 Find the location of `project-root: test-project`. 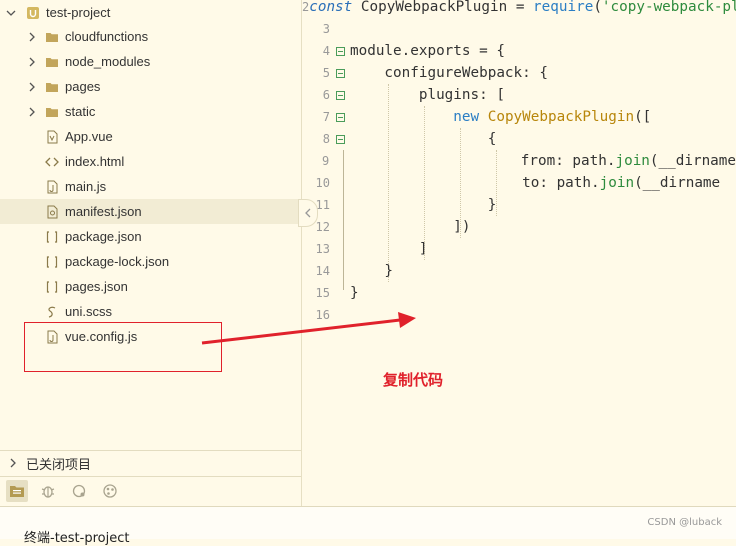

project-root: test-project is located at coordinates (150, 12).